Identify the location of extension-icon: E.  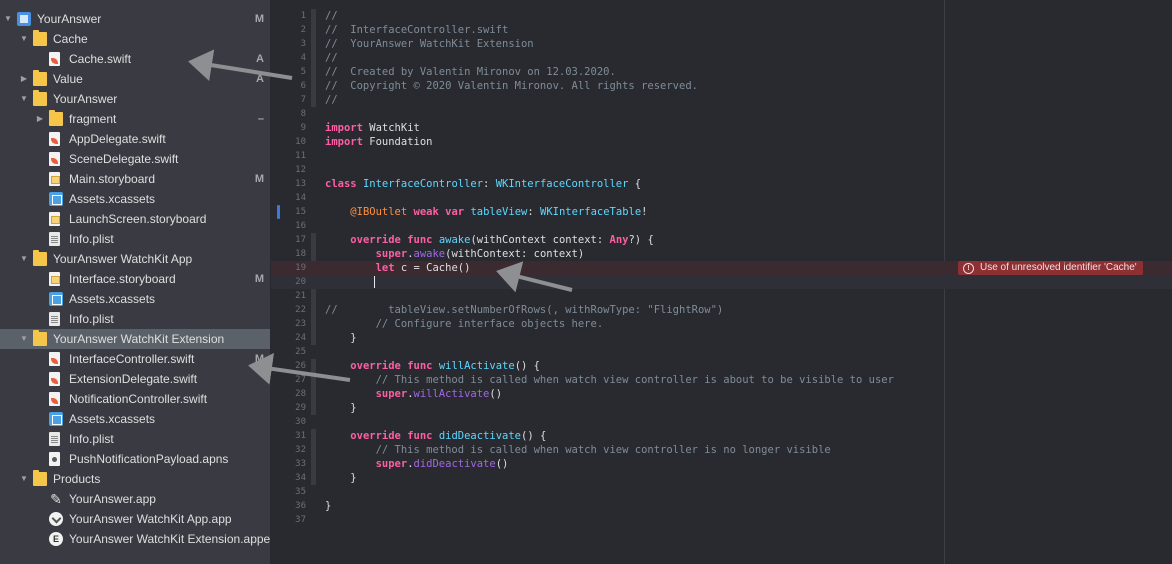
(56, 539).